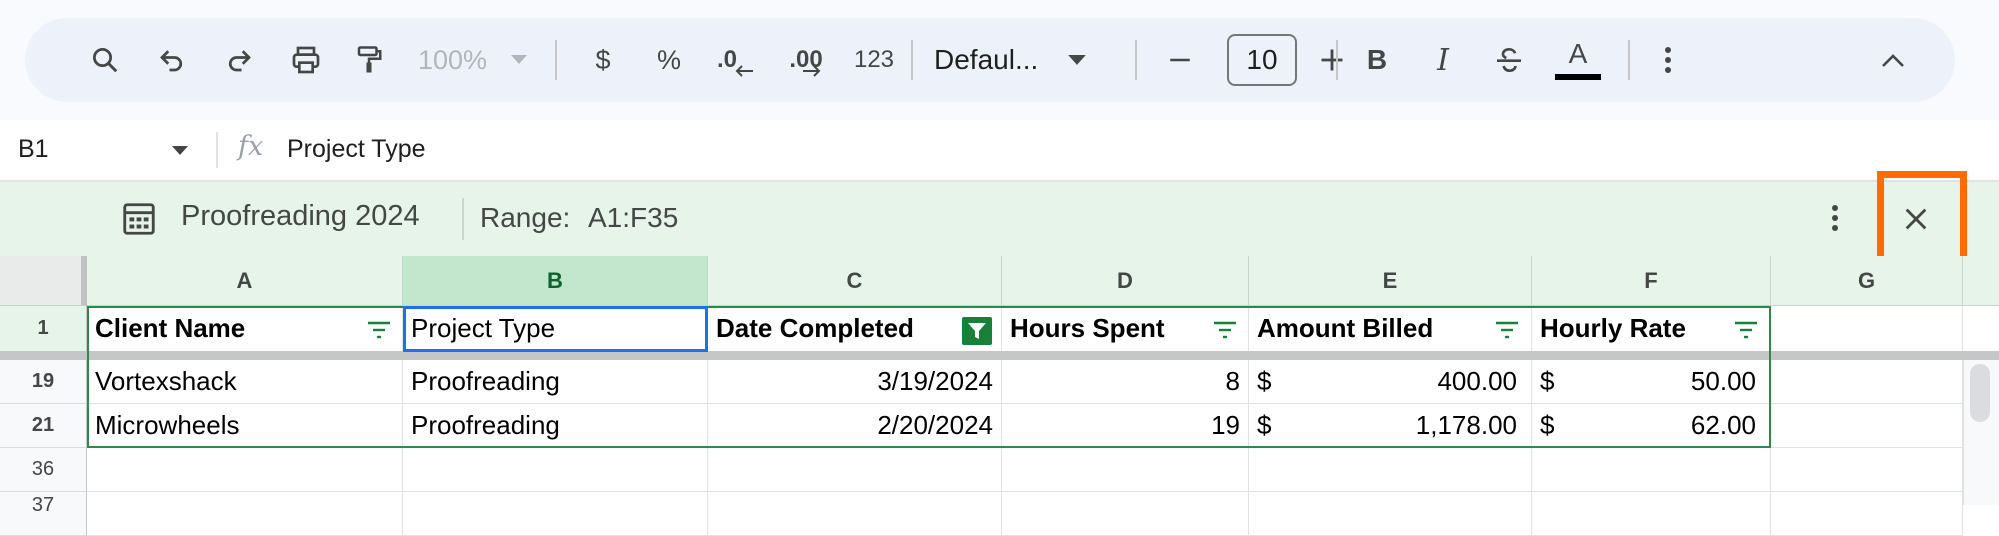  I want to click on more-toolbar-options-button, so click(1668, 60).